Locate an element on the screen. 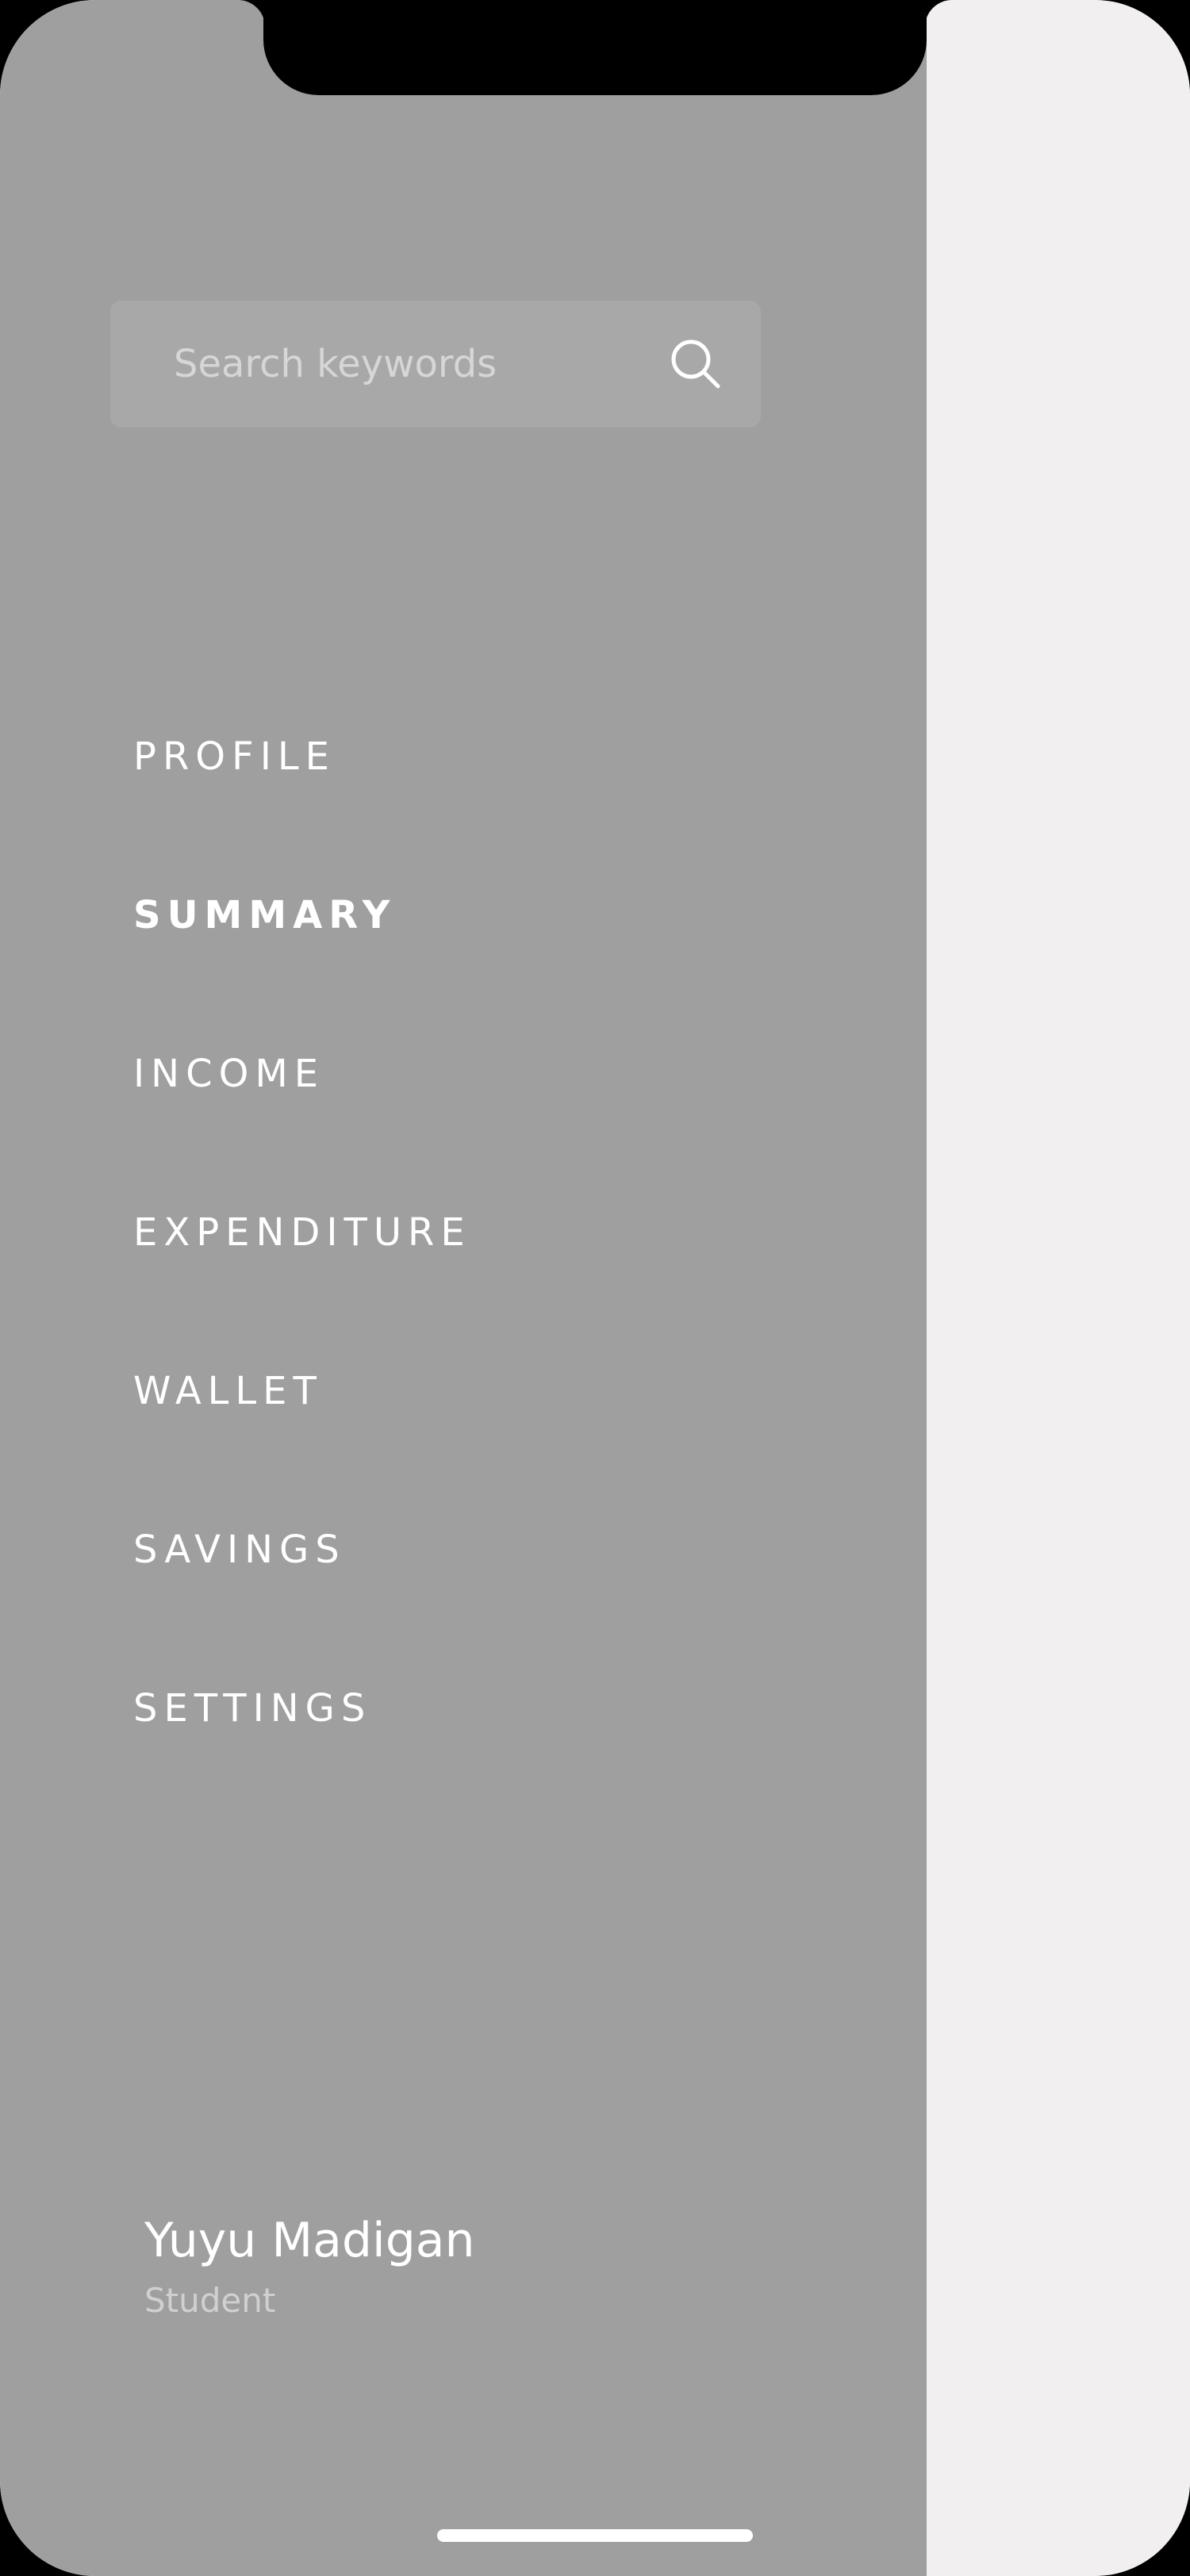 This screenshot has height=2576, width=1190. notch-corner-left is located at coordinates (251, 14).